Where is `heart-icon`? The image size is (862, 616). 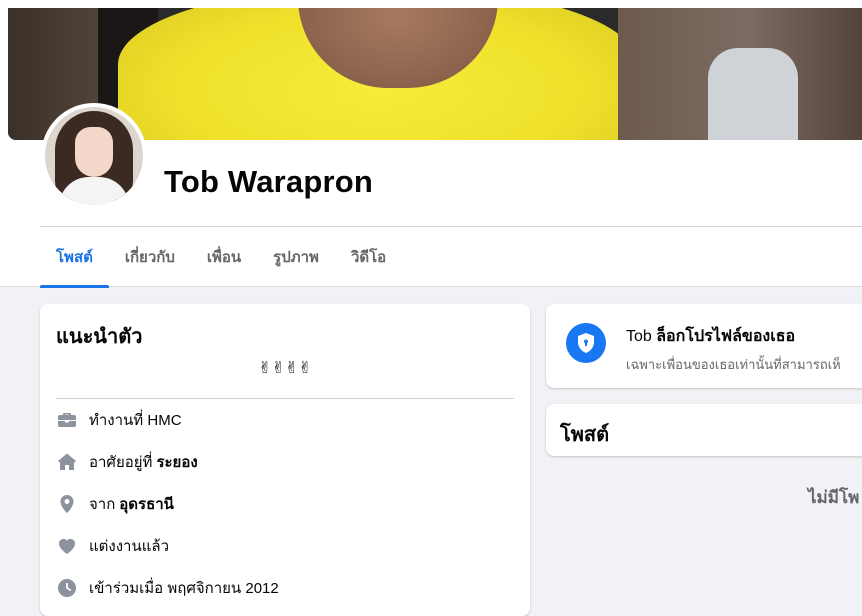 heart-icon is located at coordinates (67, 546).